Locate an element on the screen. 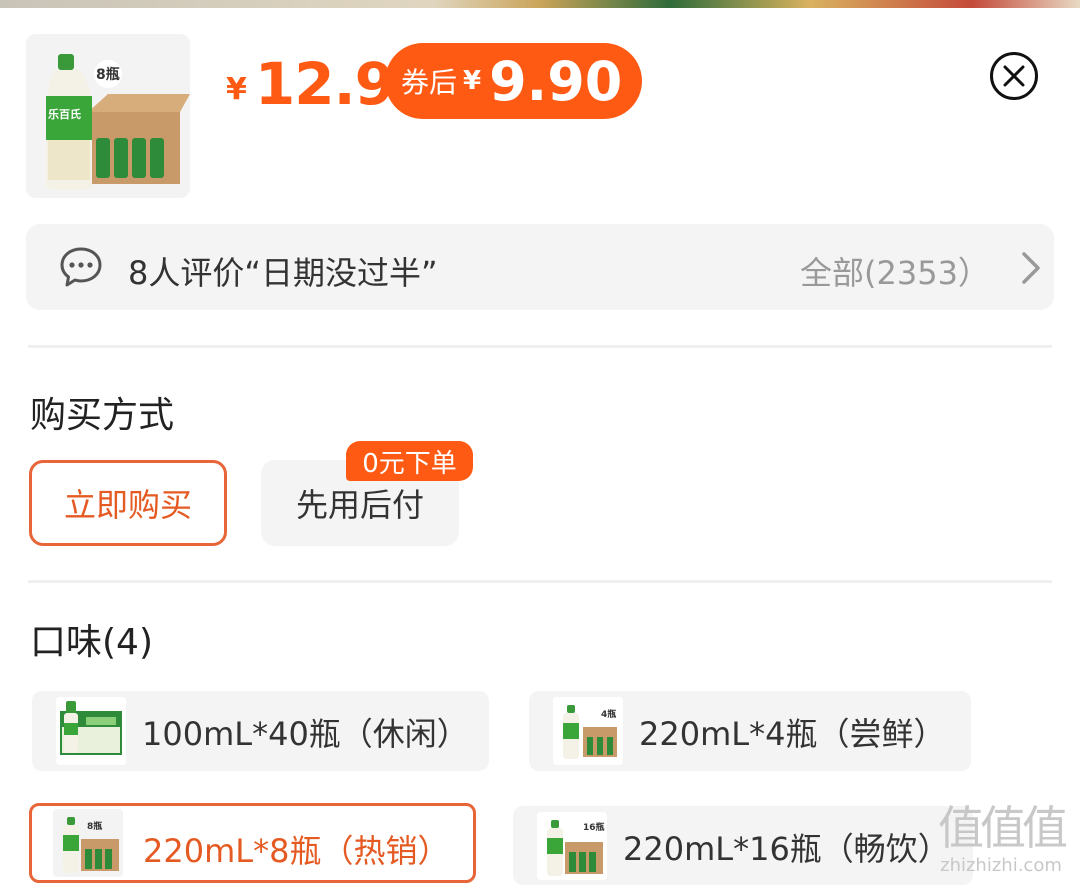  chat-bubble-icon is located at coordinates (81, 267).